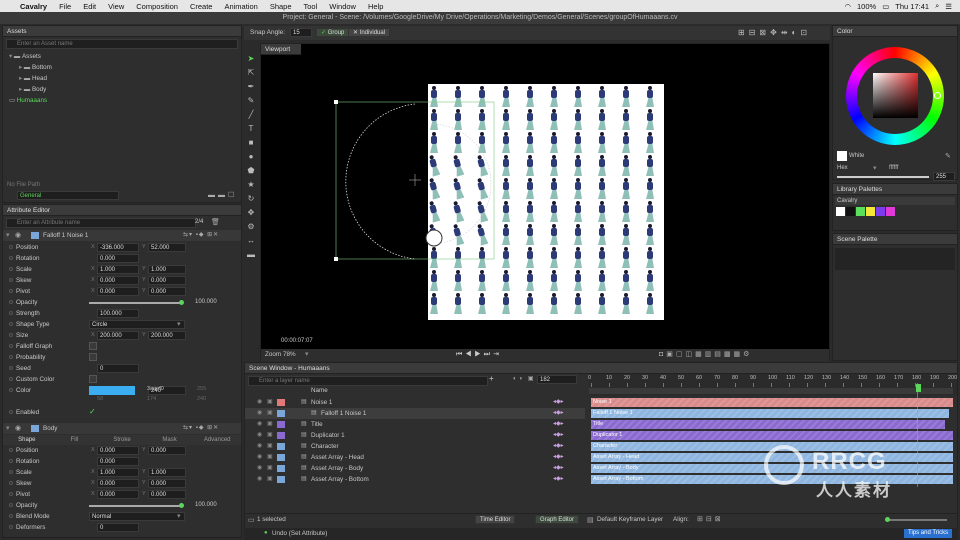  What do you see at coordinates (895, 201) in the screenshot?
I see `palette-select: Cavalry` at bounding box center [895, 201].